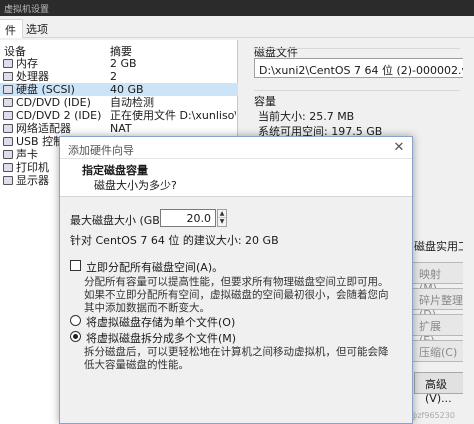  Describe the element at coordinates (236, 358) in the screenshot. I see `split-files-description: 拆分磁盘后，可以更轻松地在计算机之间移动虚拟机，但可能会降低大容量磁盘的性能。` at that location.